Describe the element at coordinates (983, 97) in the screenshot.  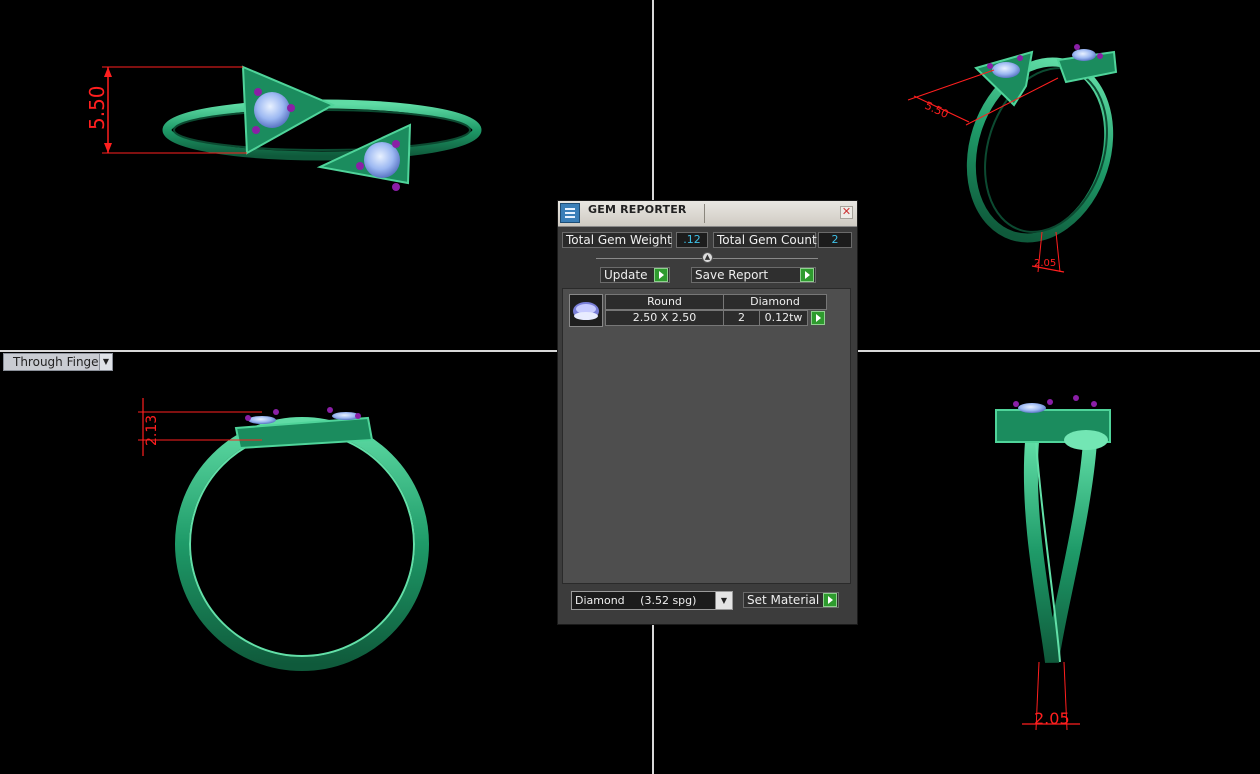
I see `dimension-top: 5.50` at that location.